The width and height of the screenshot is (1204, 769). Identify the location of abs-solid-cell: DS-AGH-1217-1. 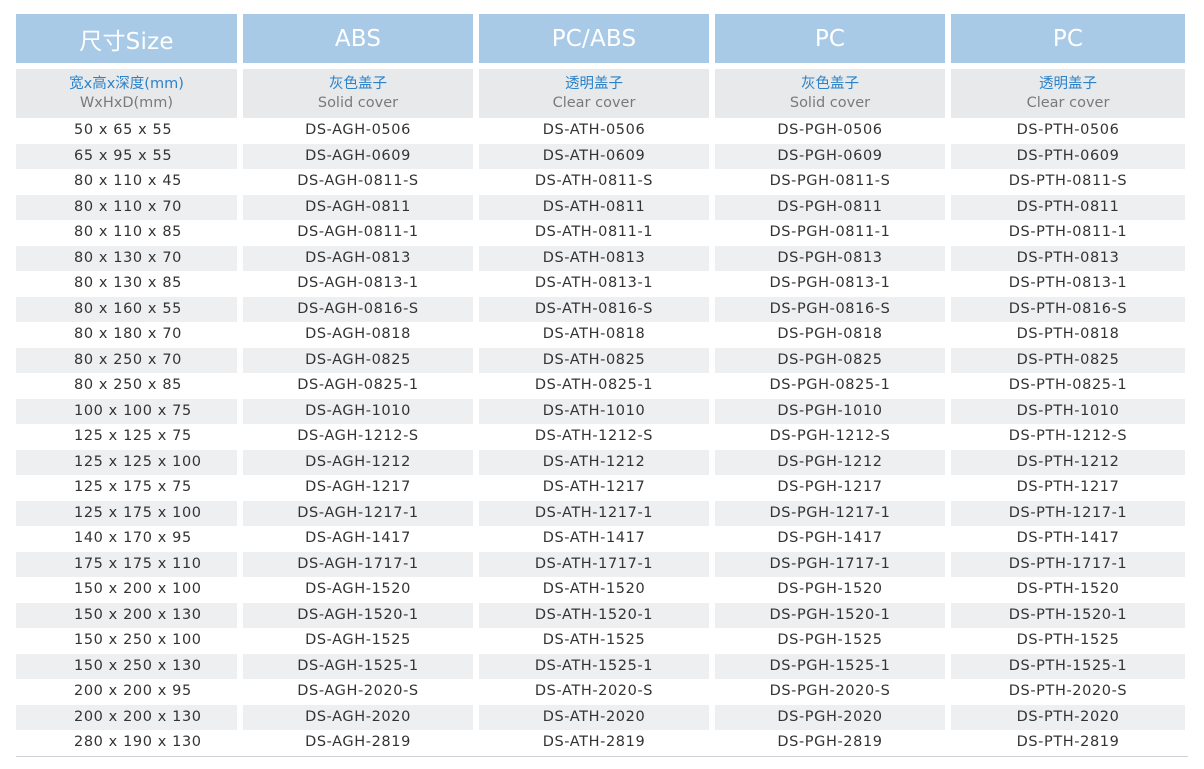
(358, 513).